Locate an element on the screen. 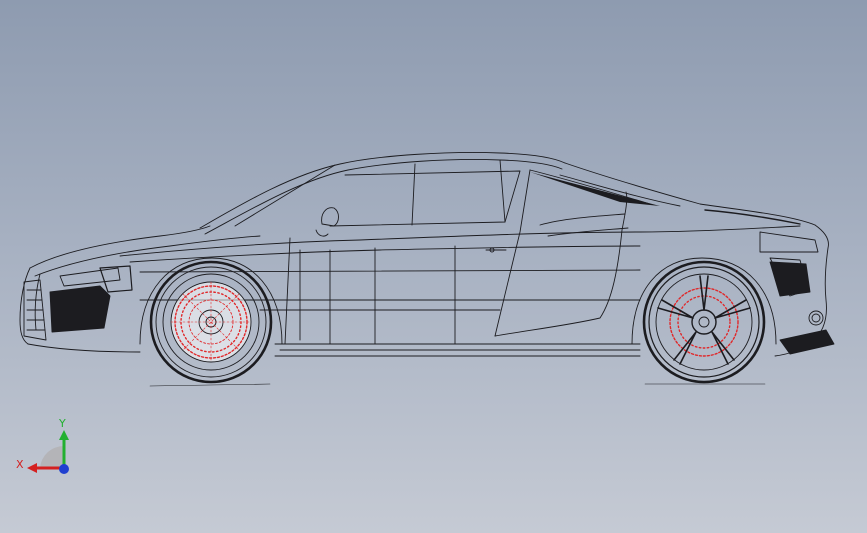  coordinate-triad: Y X is located at coordinates (42, 445).